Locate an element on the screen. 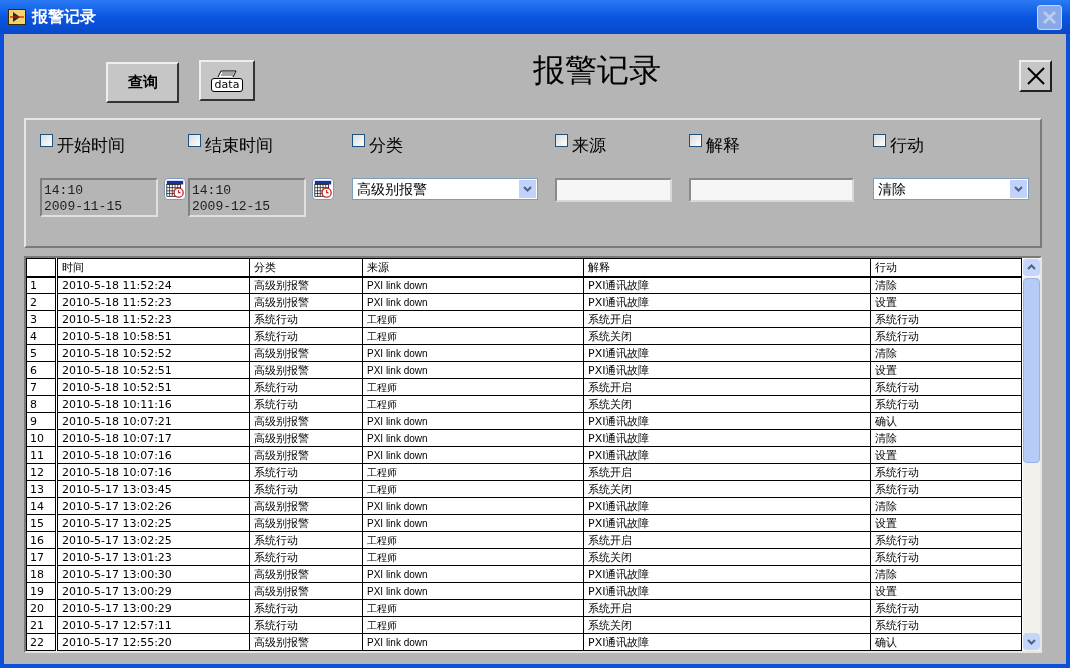  row-number: 12 is located at coordinates (41, 472).